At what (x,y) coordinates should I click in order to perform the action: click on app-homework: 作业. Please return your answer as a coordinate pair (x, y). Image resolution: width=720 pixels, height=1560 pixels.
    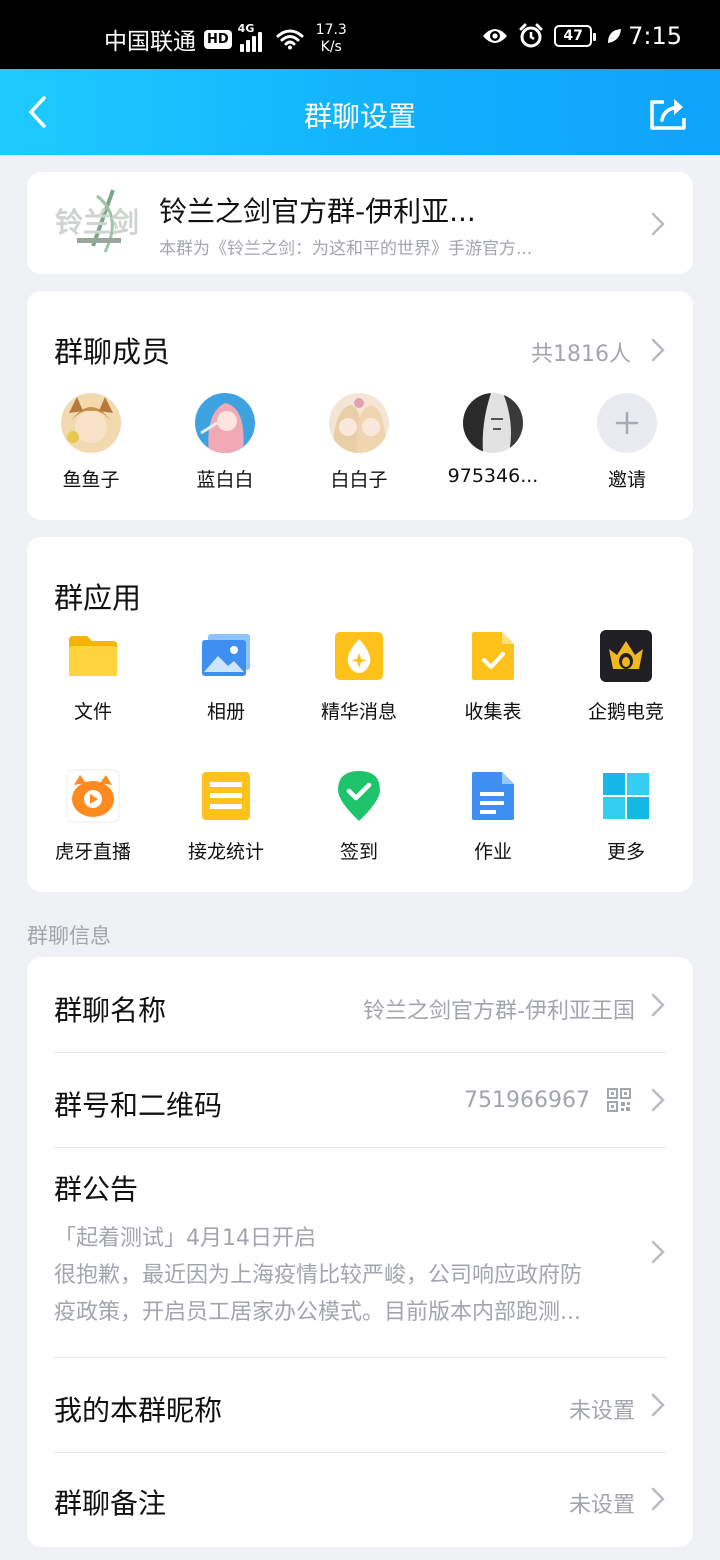
    Looking at the image, I should click on (493, 816).